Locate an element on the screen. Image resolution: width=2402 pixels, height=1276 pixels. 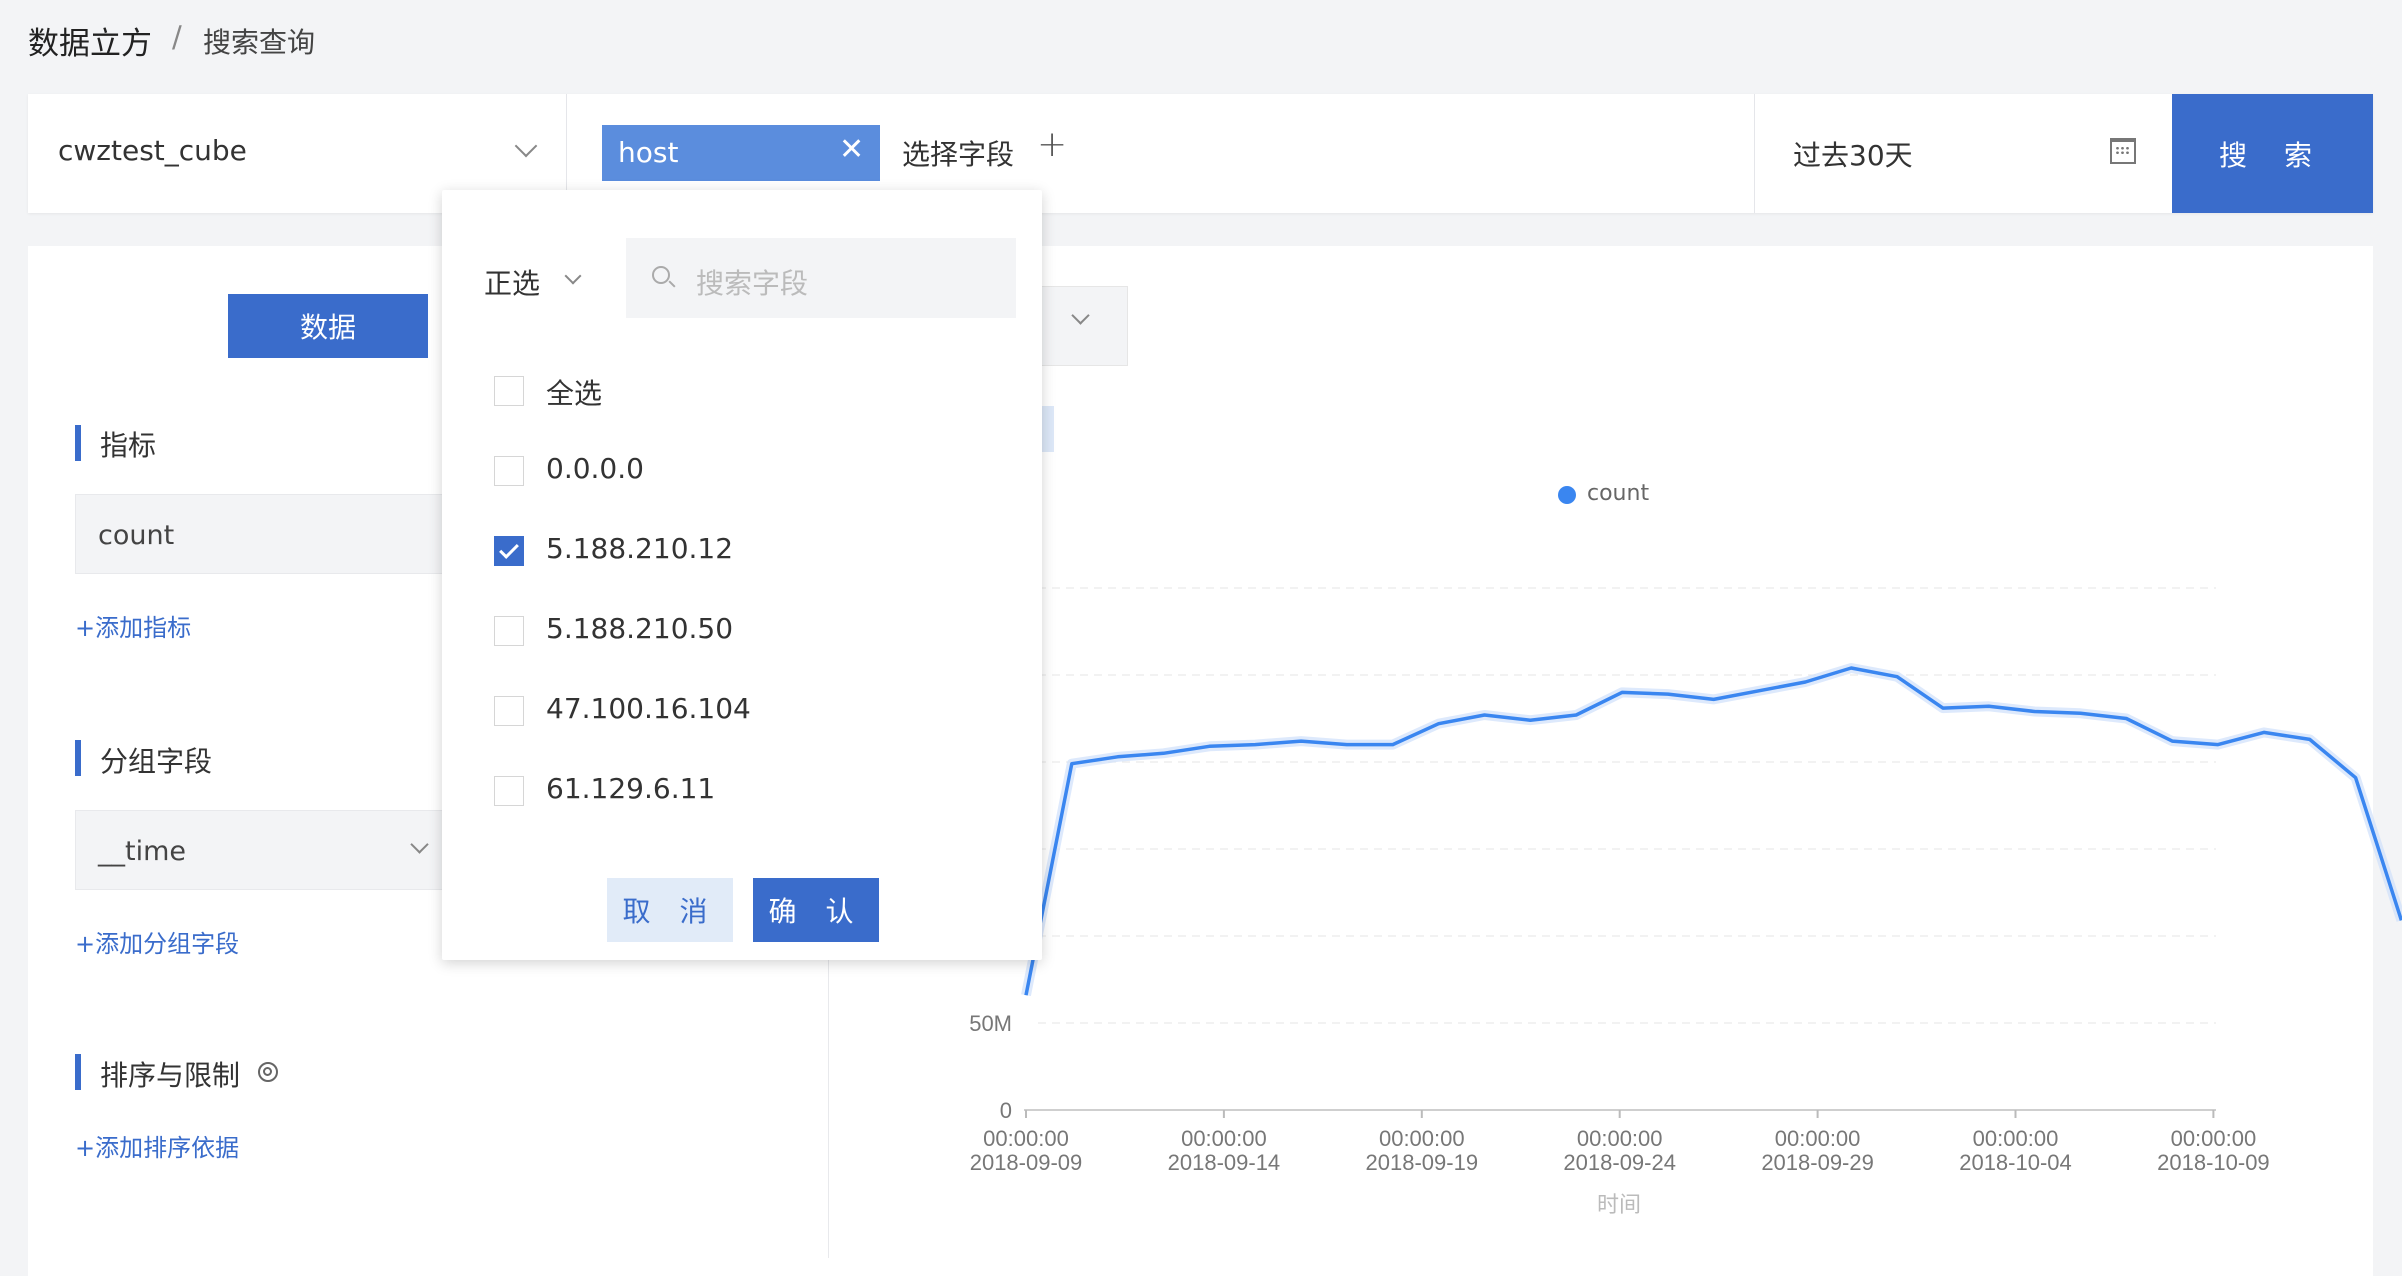
metrics-title: 指标 is located at coordinates (128, 444).